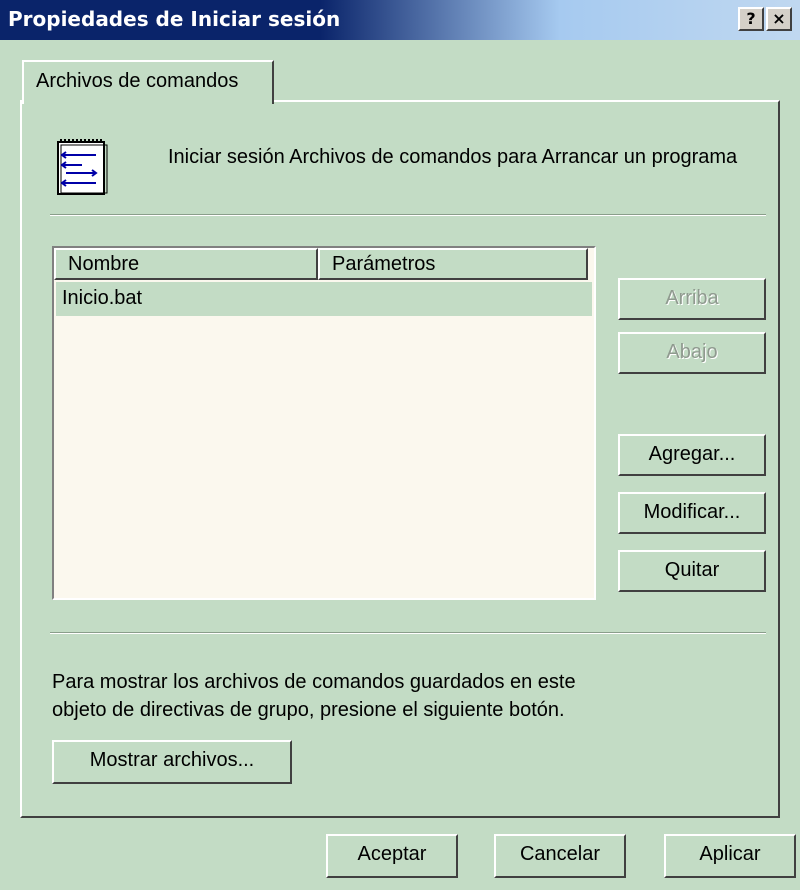 The height and width of the screenshot is (890, 800). I want to click on tab-archivos-de-comandos: Archivos de comandos, so click(148, 82).